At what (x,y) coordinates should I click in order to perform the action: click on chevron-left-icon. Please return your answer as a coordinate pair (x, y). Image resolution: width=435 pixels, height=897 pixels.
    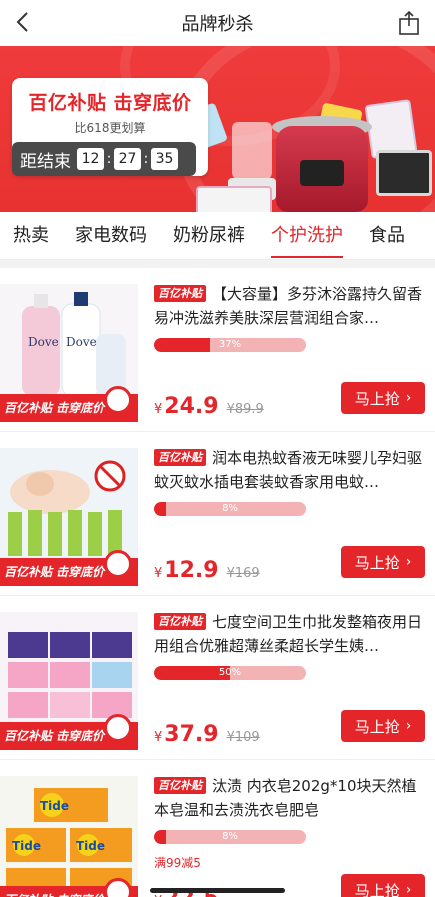
    Looking at the image, I should click on (24, 22).